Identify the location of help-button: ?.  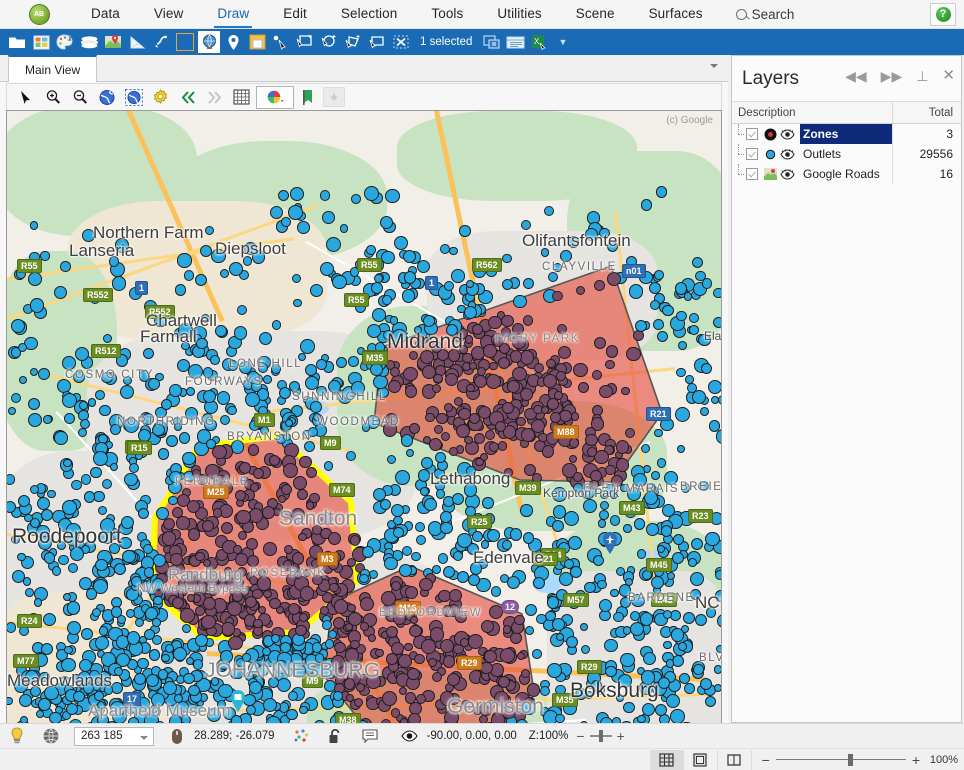
(943, 14).